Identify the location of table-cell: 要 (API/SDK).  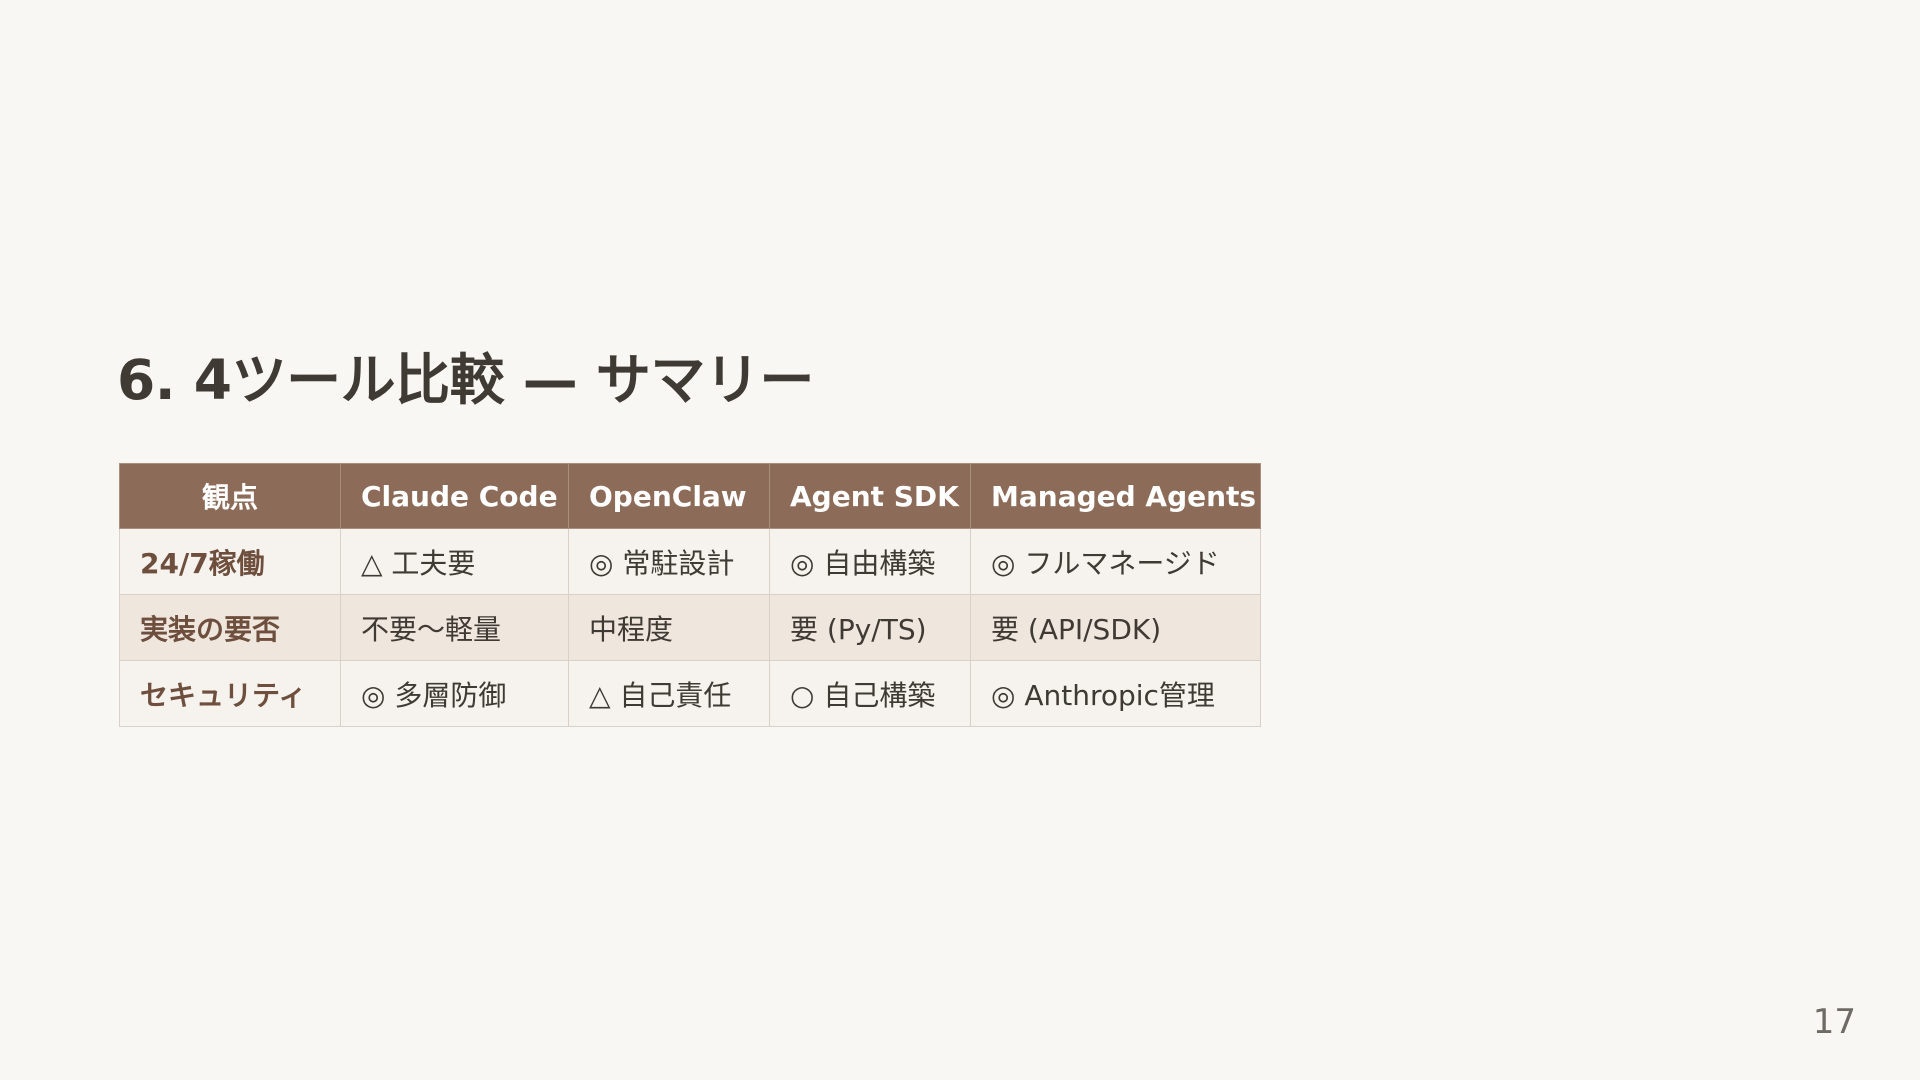
(1115, 627).